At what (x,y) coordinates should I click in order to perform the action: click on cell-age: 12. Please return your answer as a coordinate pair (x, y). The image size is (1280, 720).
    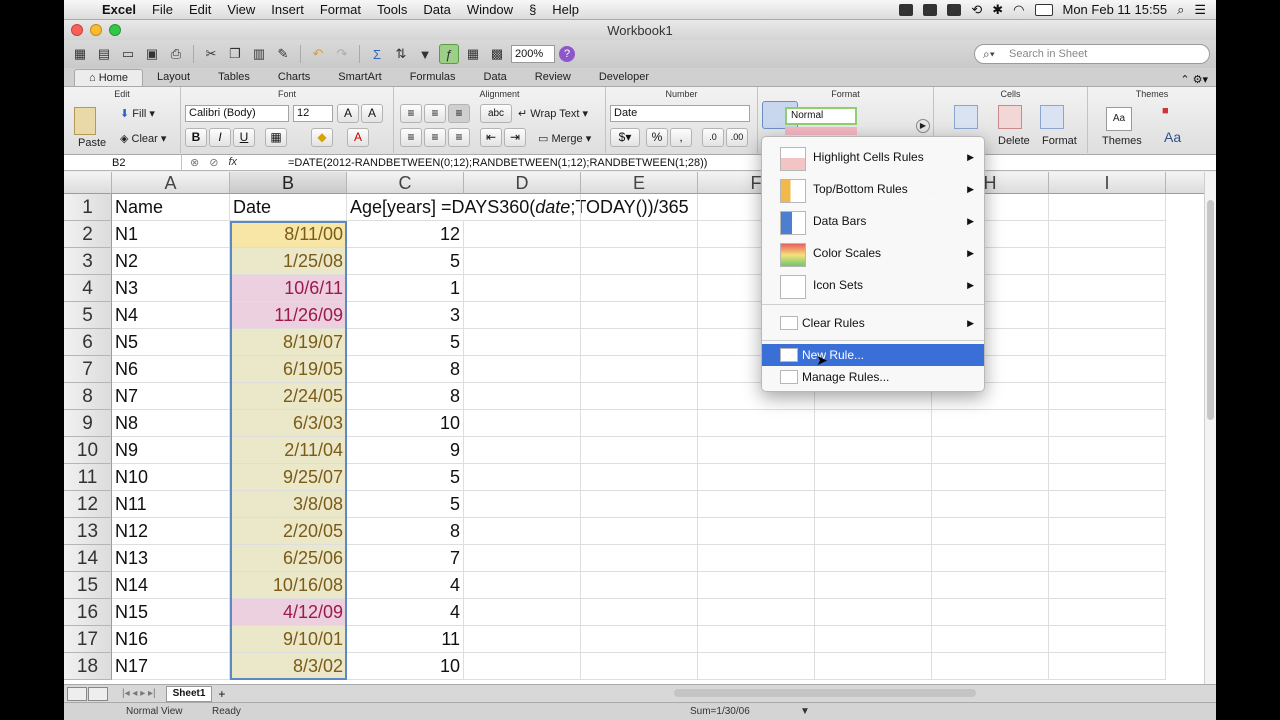
    Looking at the image, I should click on (405, 234).